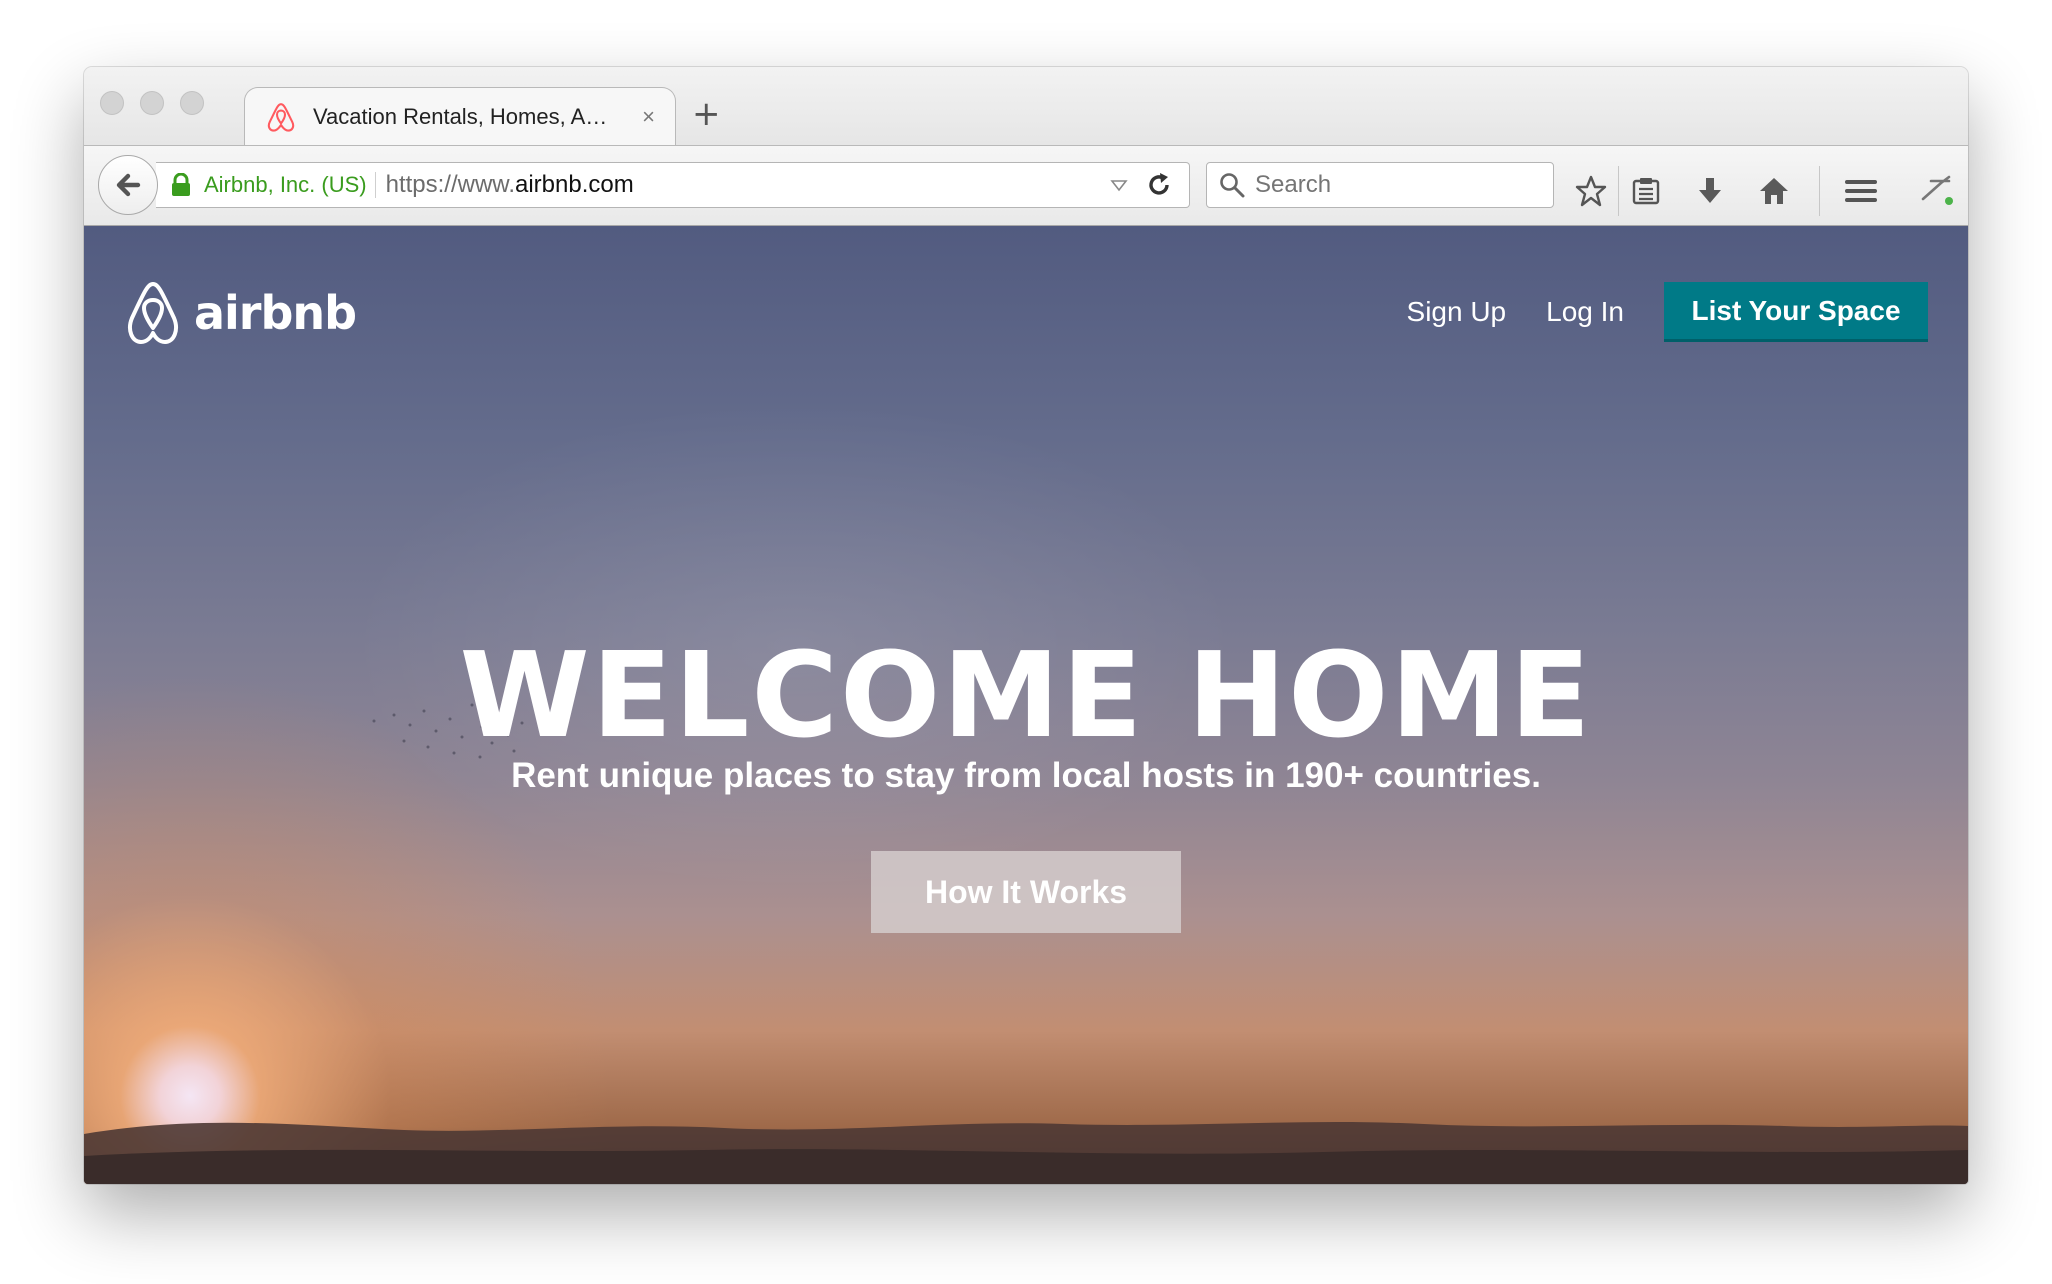  I want to click on download-icon, so click(1710, 190).